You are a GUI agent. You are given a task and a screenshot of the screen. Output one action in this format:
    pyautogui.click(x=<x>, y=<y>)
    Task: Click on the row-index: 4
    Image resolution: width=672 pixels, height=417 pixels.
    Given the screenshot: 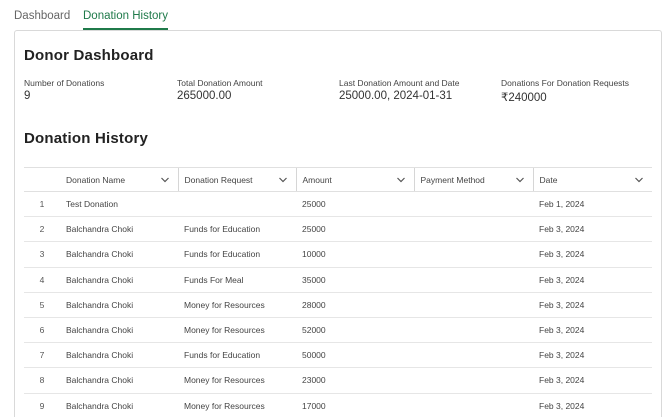 What is the action you would take?
    pyautogui.click(x=42, y=280)
    